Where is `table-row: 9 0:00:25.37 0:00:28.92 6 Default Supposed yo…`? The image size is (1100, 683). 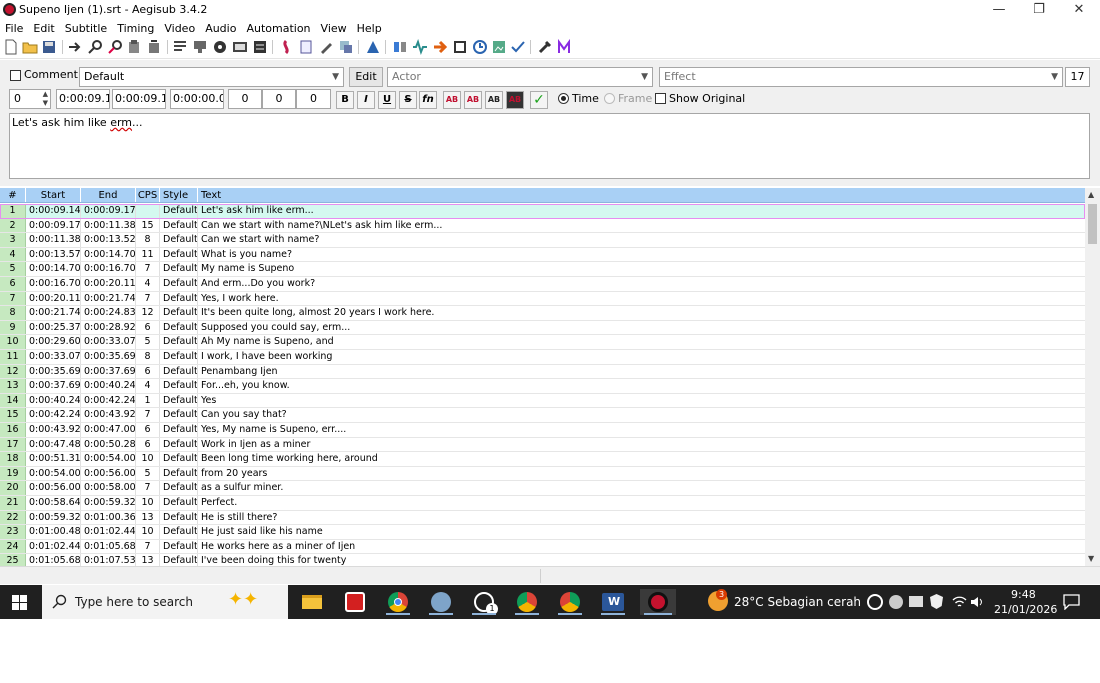 table-row: 9 0:00:25.37 0:00:28.92 6 Default Supposed yo… is located at coordinates (542, 328).